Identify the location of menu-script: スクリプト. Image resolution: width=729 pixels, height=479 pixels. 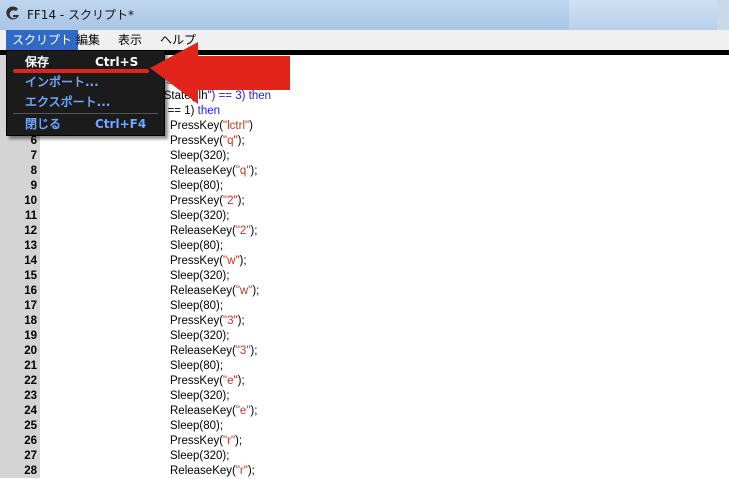
(42, 40).